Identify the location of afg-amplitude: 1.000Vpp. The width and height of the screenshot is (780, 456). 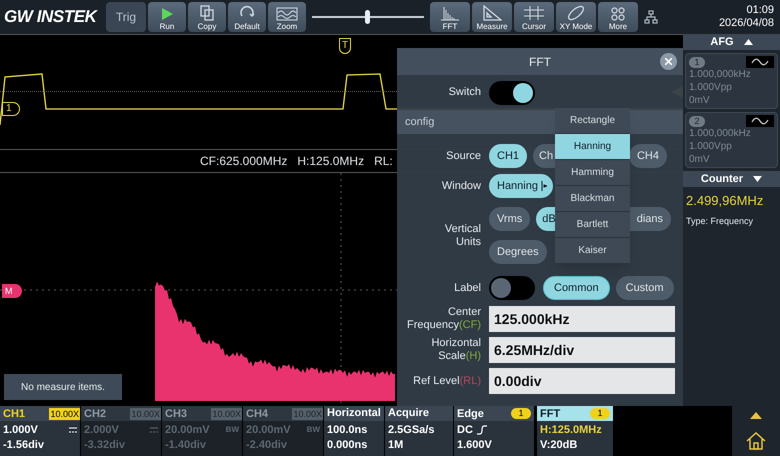
(711, 87).